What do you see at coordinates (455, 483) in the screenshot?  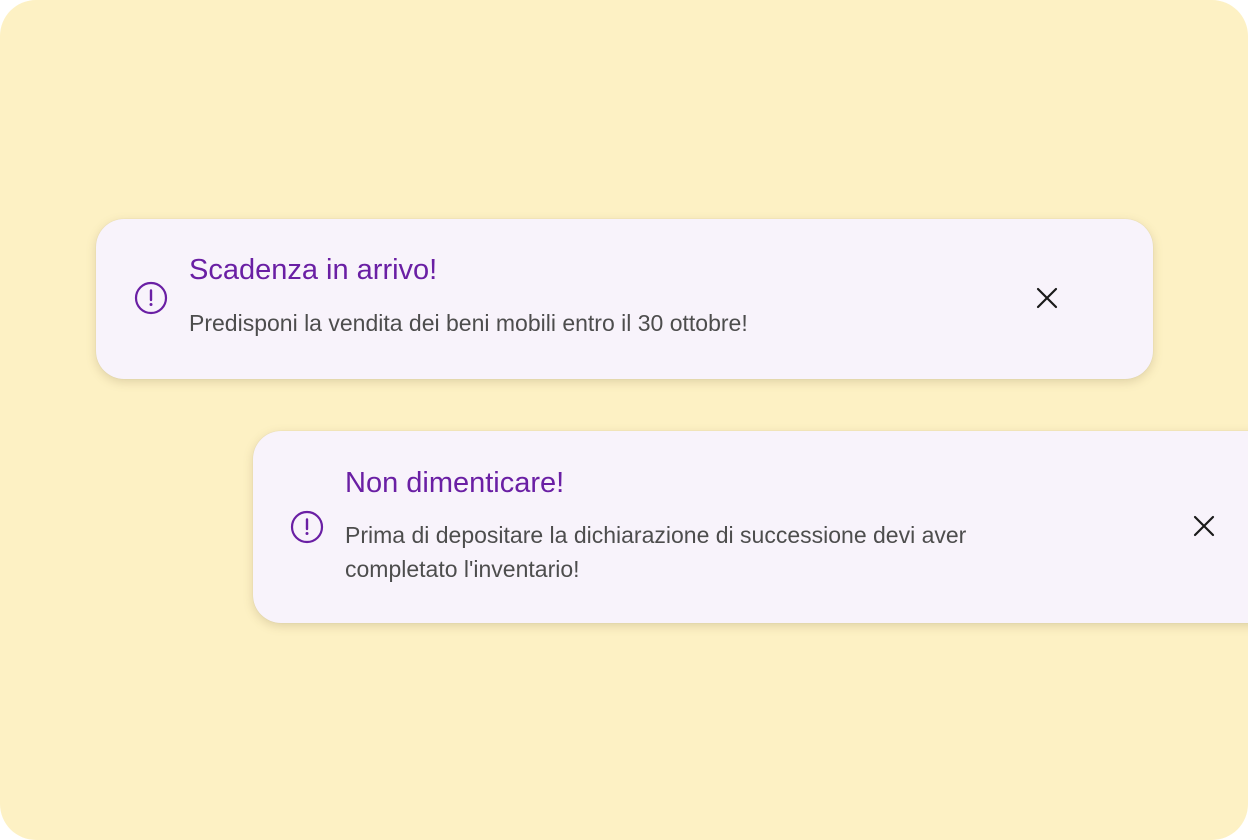 I see `notification-title: Non dimenticare!` at bounding box center [455, 483].